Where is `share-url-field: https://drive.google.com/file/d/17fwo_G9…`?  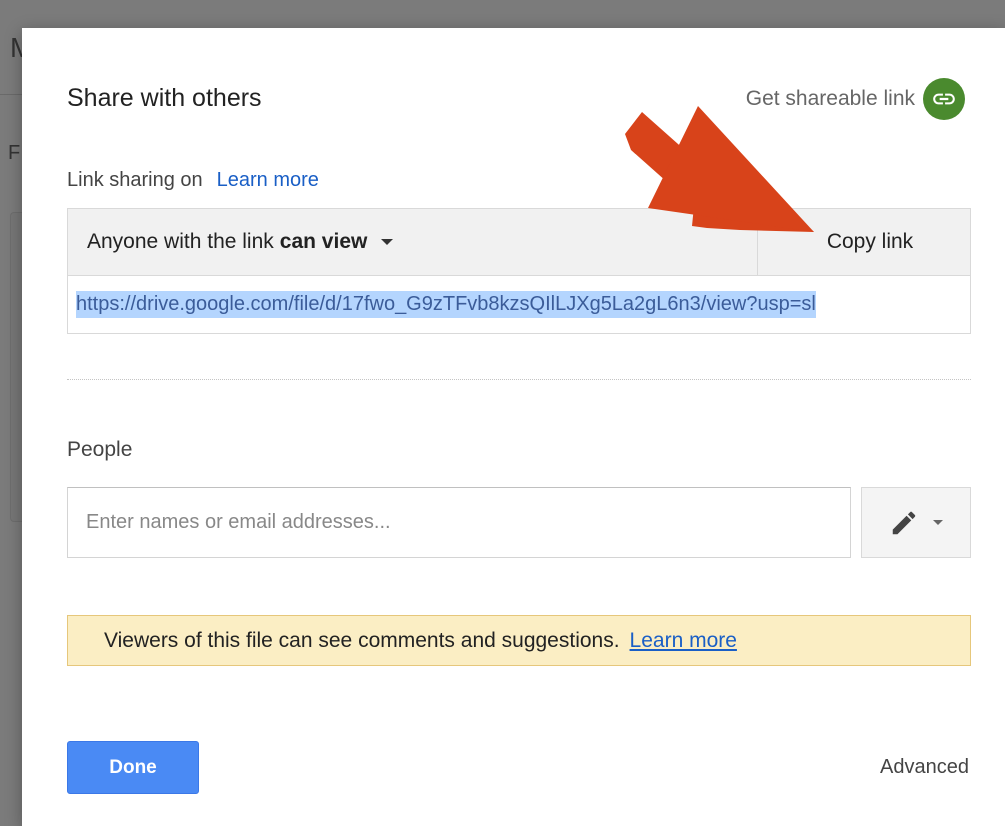 share-url-field: https://drive.google.com/file/d/17fwo_G9… is located at coordinates (519, 304).